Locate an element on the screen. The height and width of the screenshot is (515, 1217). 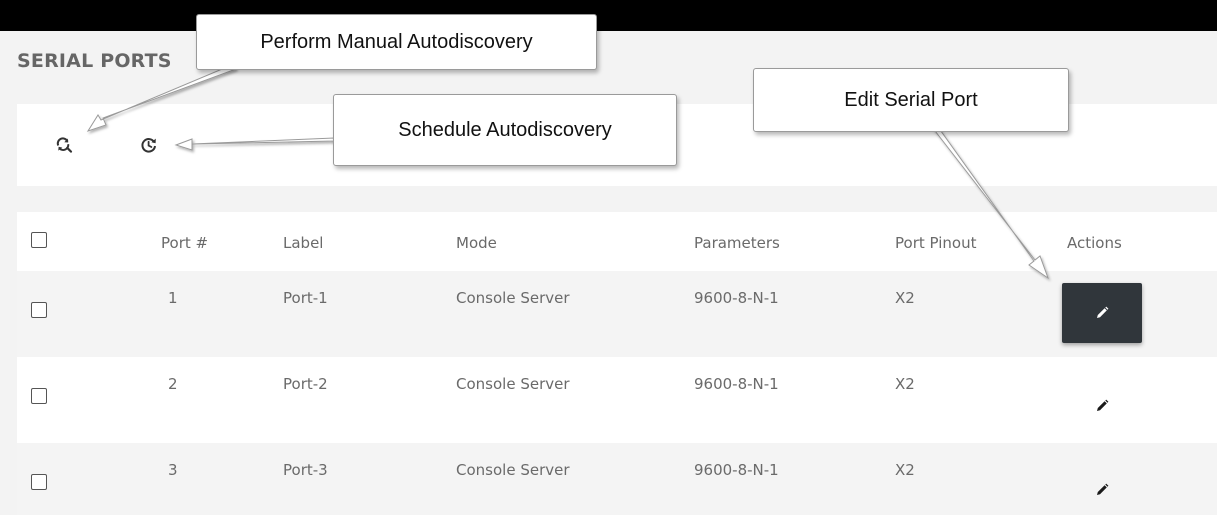
cell-label: Port-1 is located at coordinates (305, 298).